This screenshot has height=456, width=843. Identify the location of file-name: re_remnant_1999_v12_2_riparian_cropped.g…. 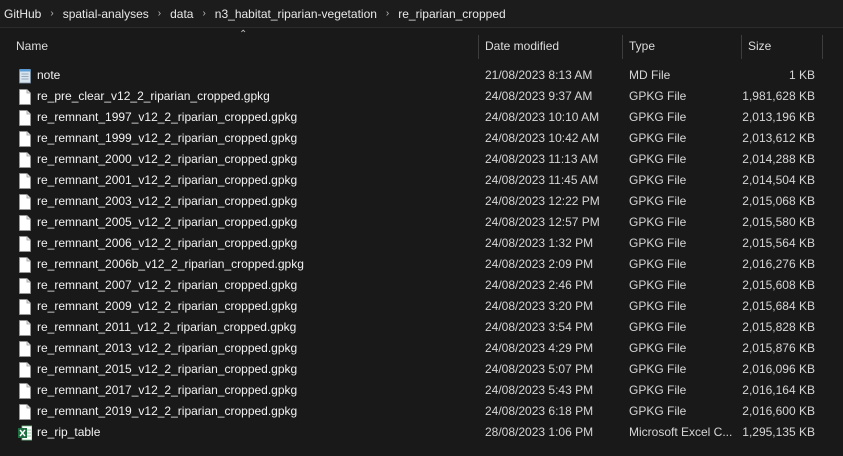
(167, 138).